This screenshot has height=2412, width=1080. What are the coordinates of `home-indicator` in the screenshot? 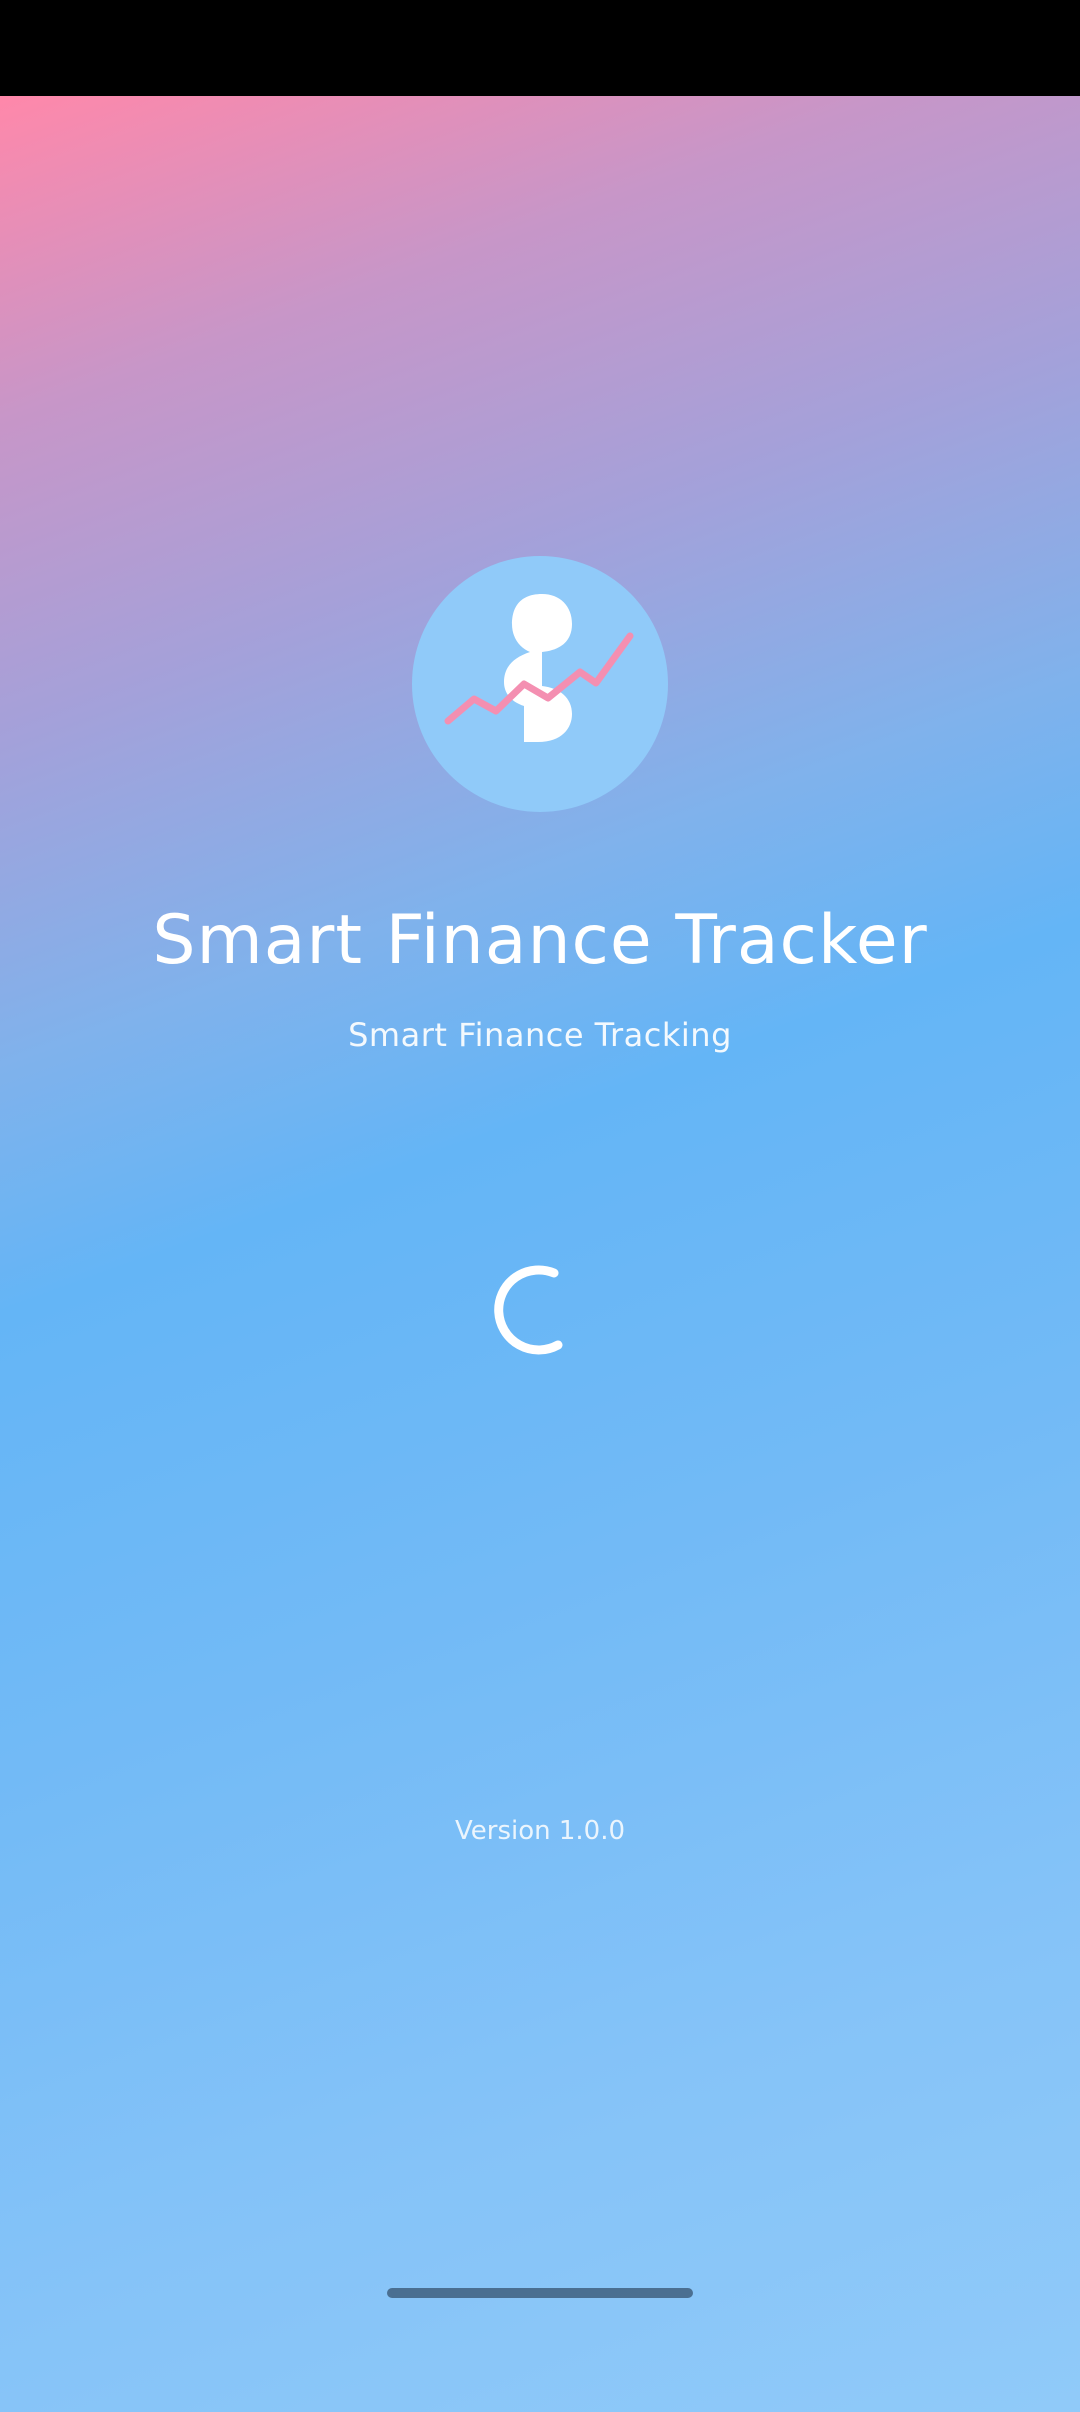 It's located at (540, 2293).